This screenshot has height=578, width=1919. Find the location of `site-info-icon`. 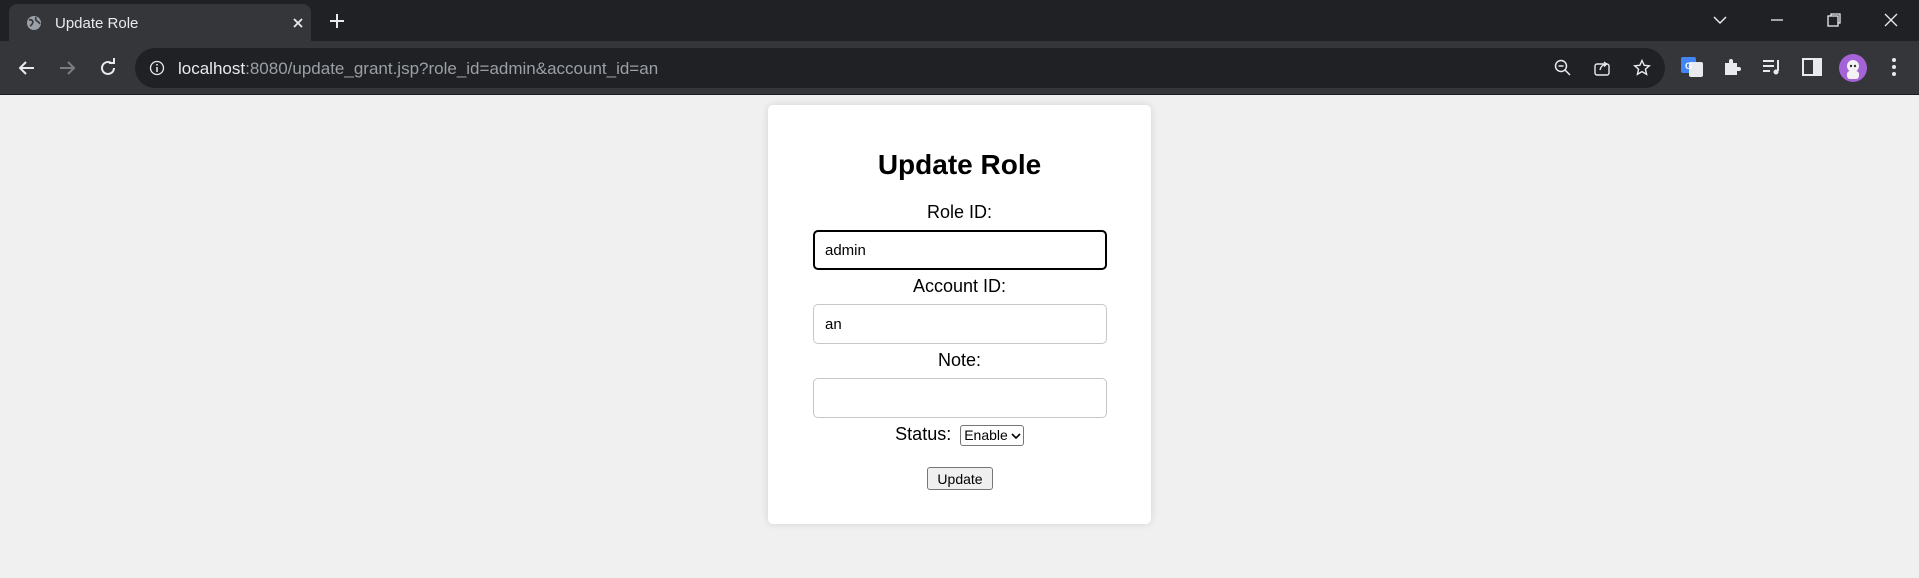

site-info-icon is located at coordinates (157, 68).